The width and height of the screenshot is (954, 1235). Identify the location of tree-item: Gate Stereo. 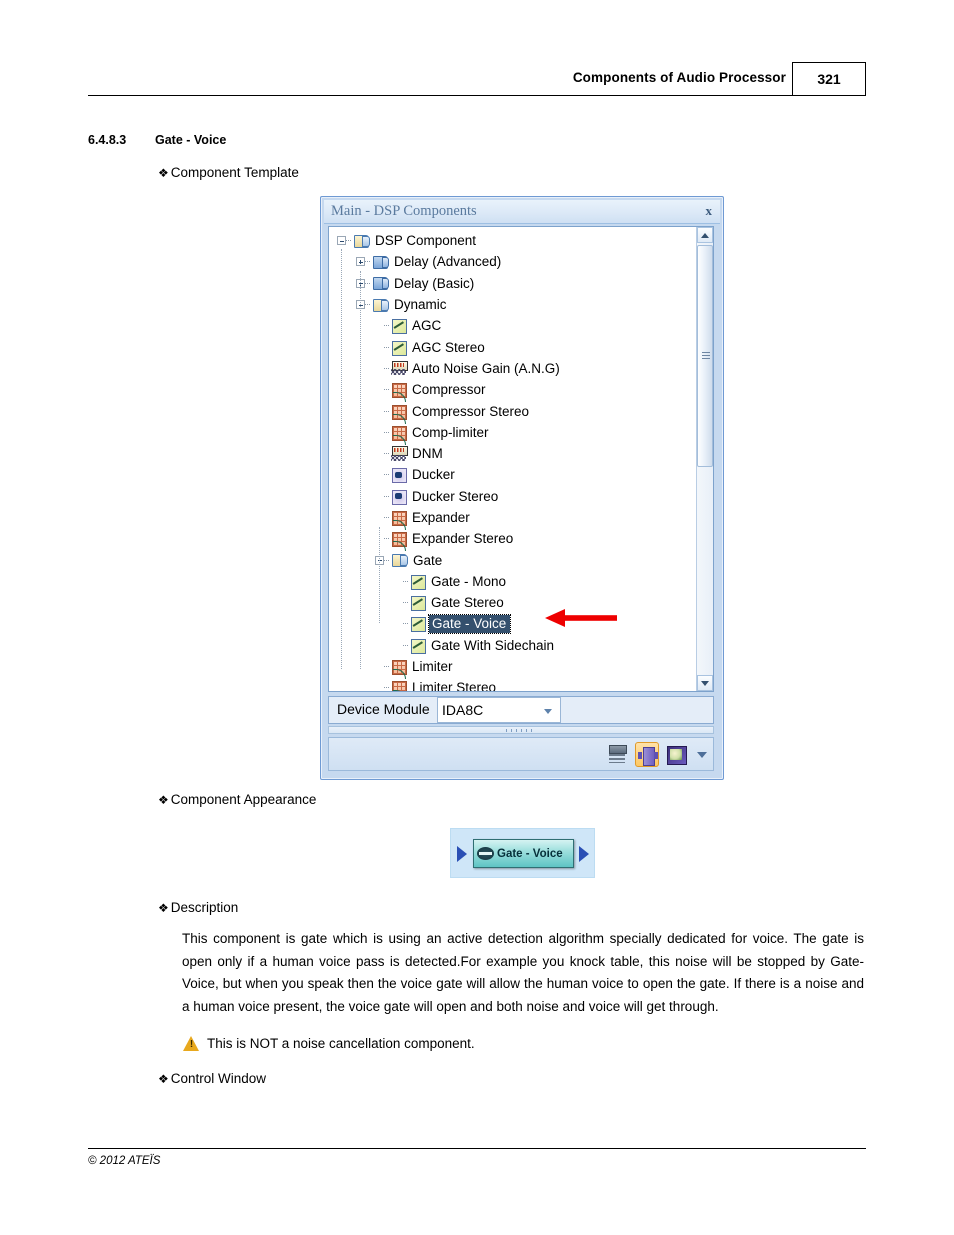
(513, 602).